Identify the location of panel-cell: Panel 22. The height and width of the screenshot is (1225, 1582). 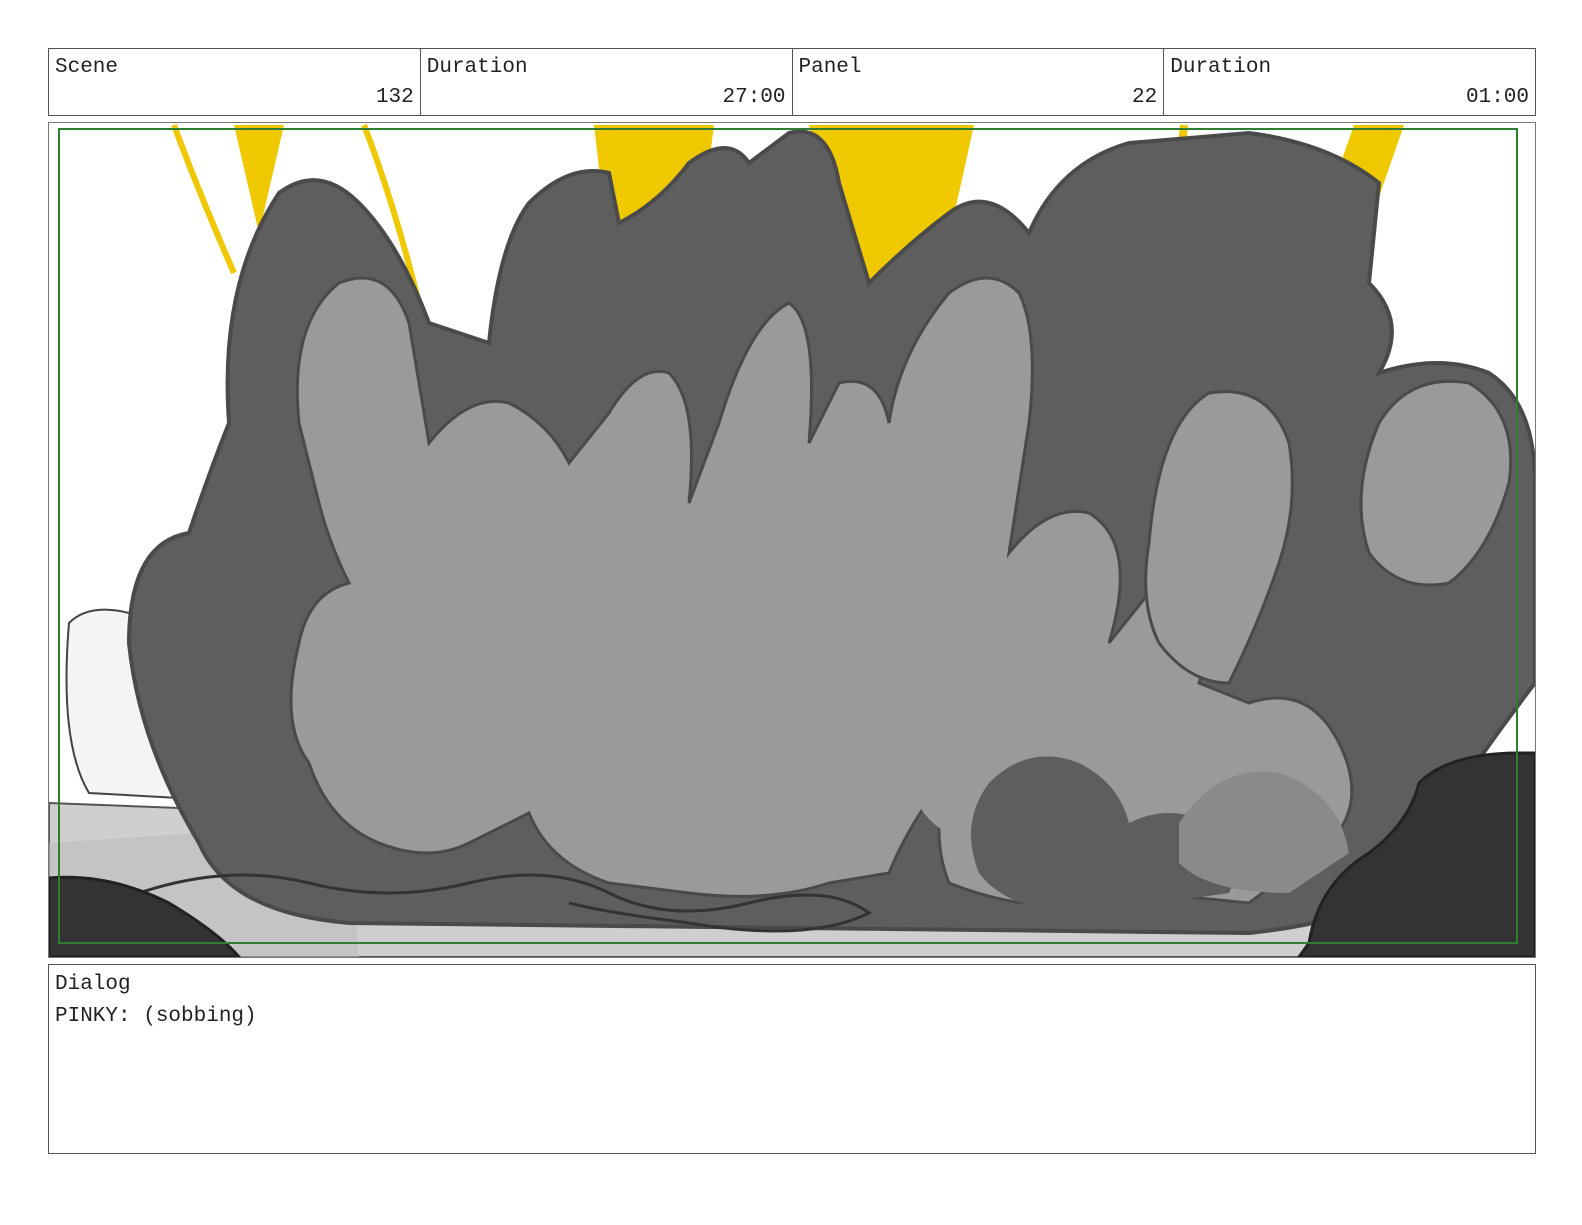
(979, 82).